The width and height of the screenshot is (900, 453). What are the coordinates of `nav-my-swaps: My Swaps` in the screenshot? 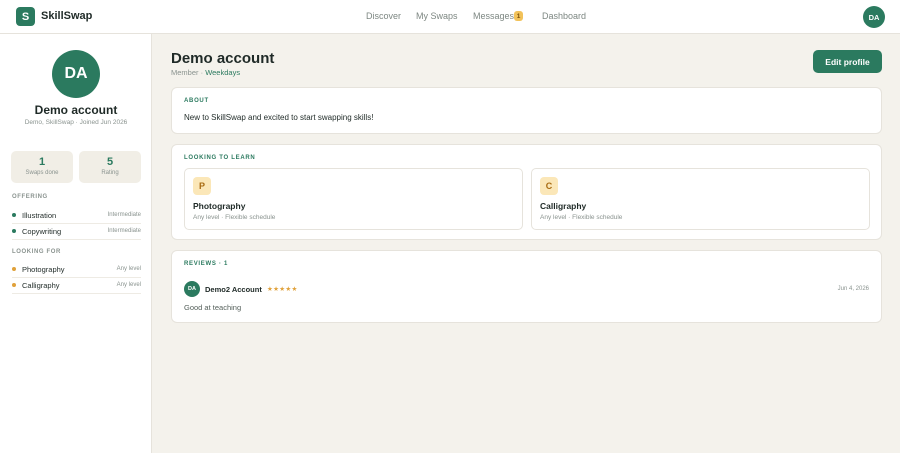 It's located at (437, 16).